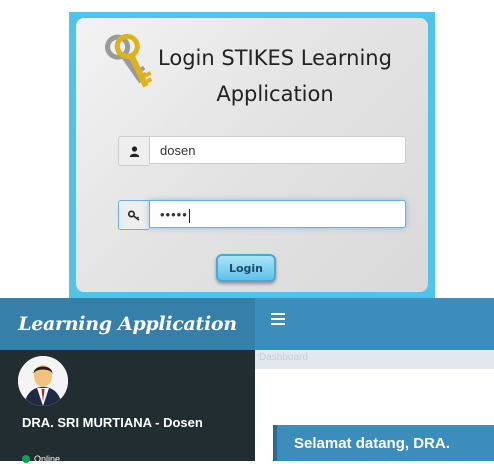 The height and width of the screenshot is (464, 494). I want to click on sidebar: DRA. SRI MURTIANA - Dosen Online, so click(127, 407).